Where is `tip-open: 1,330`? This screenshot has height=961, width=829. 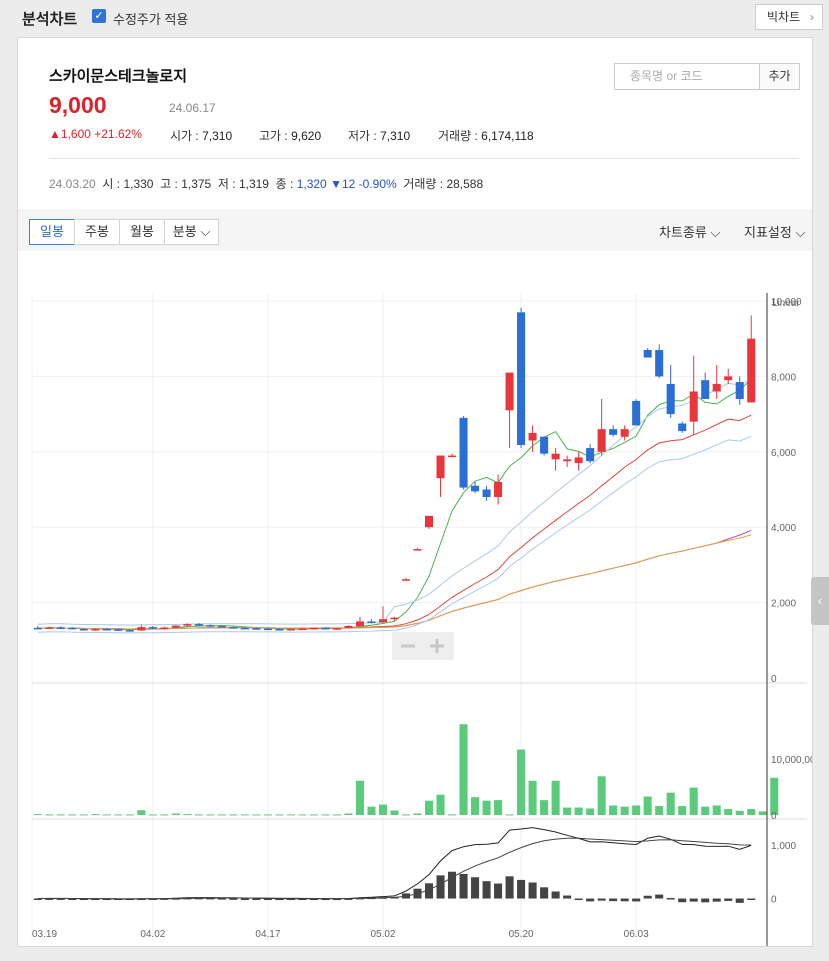 tip-open: 1,330 is located at coordinates (138, 184).